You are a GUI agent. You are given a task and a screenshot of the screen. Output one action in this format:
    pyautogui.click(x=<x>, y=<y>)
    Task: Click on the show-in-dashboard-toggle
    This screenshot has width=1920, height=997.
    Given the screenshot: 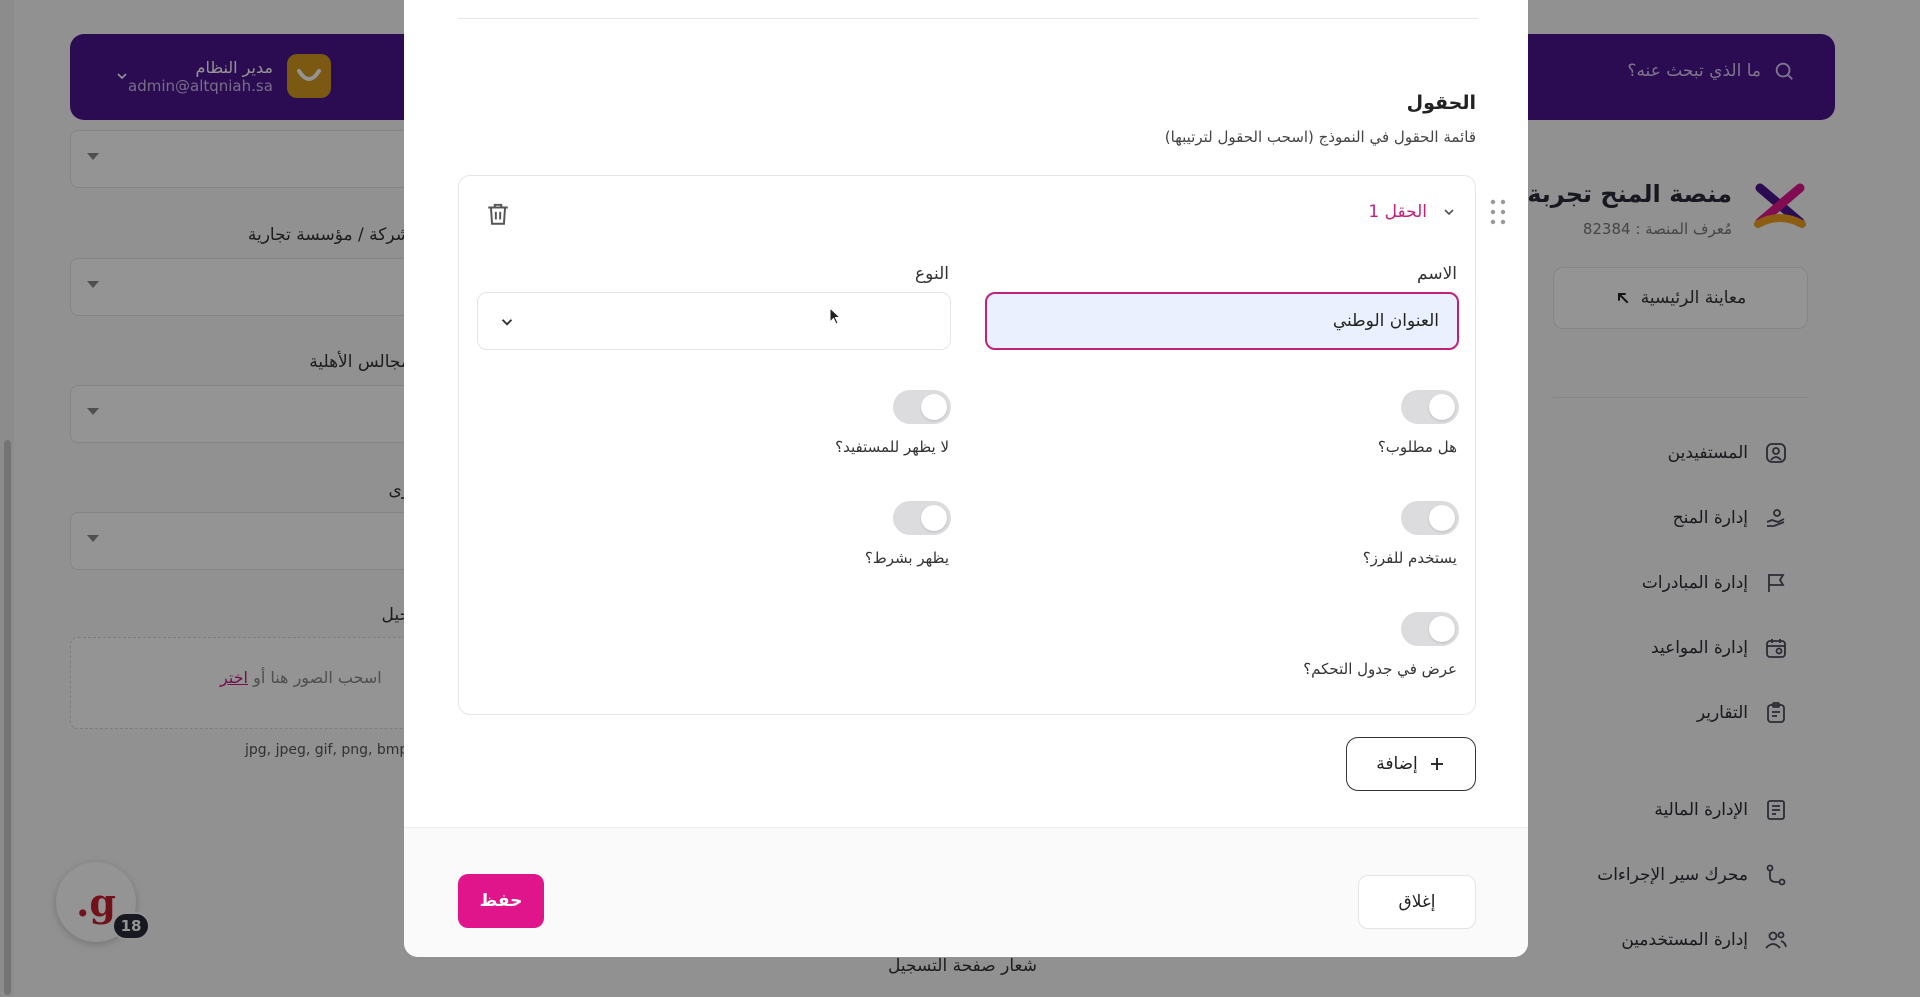 What is the action you would take?
    pyautogui.click(x=1430, y=629)
    